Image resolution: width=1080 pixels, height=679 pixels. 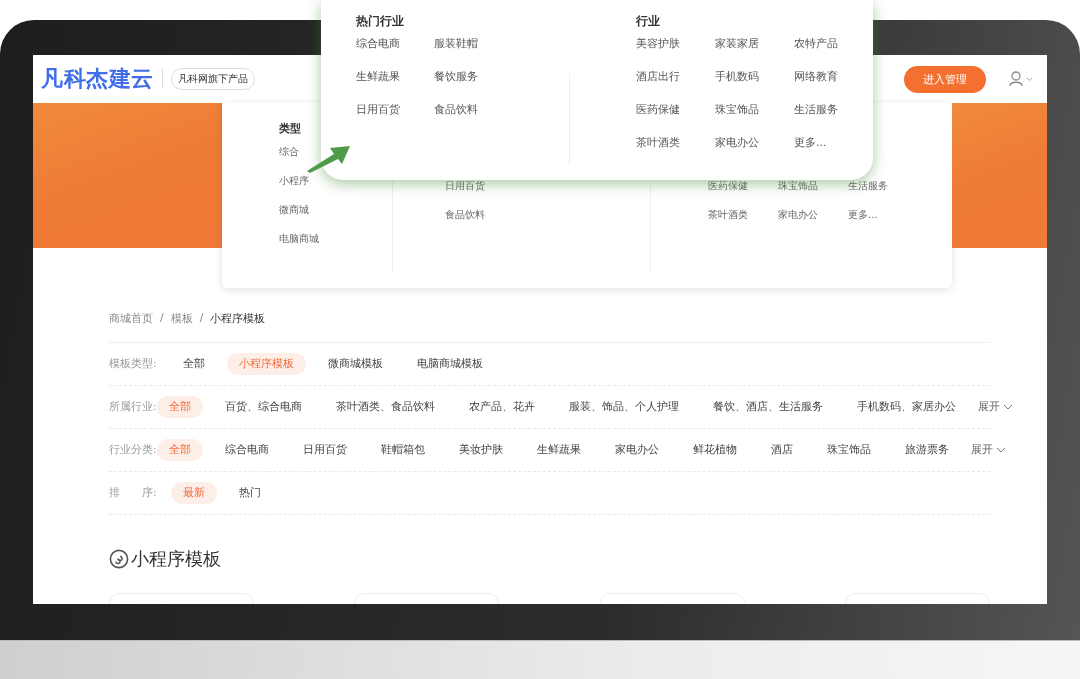 What do you see at coordinates (133, 364) in the screenshot?
I see `filter-label: 模板类型:` at bounding box center [133, 364].